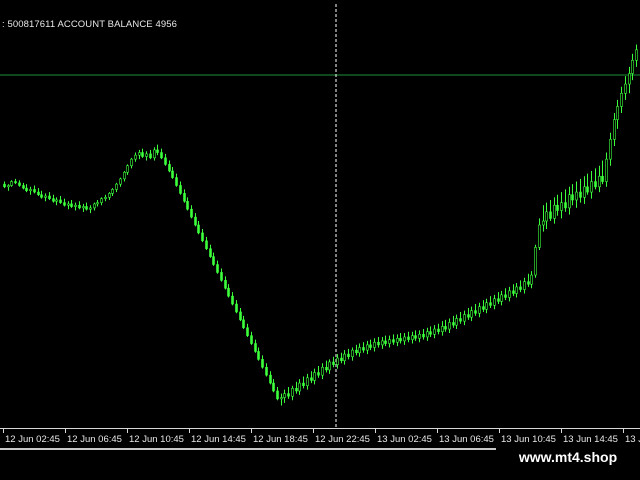 The height and width of the screenshot is (480, 640). I want to click on watermark-text: www.mt4.shop, so click(568, 457).